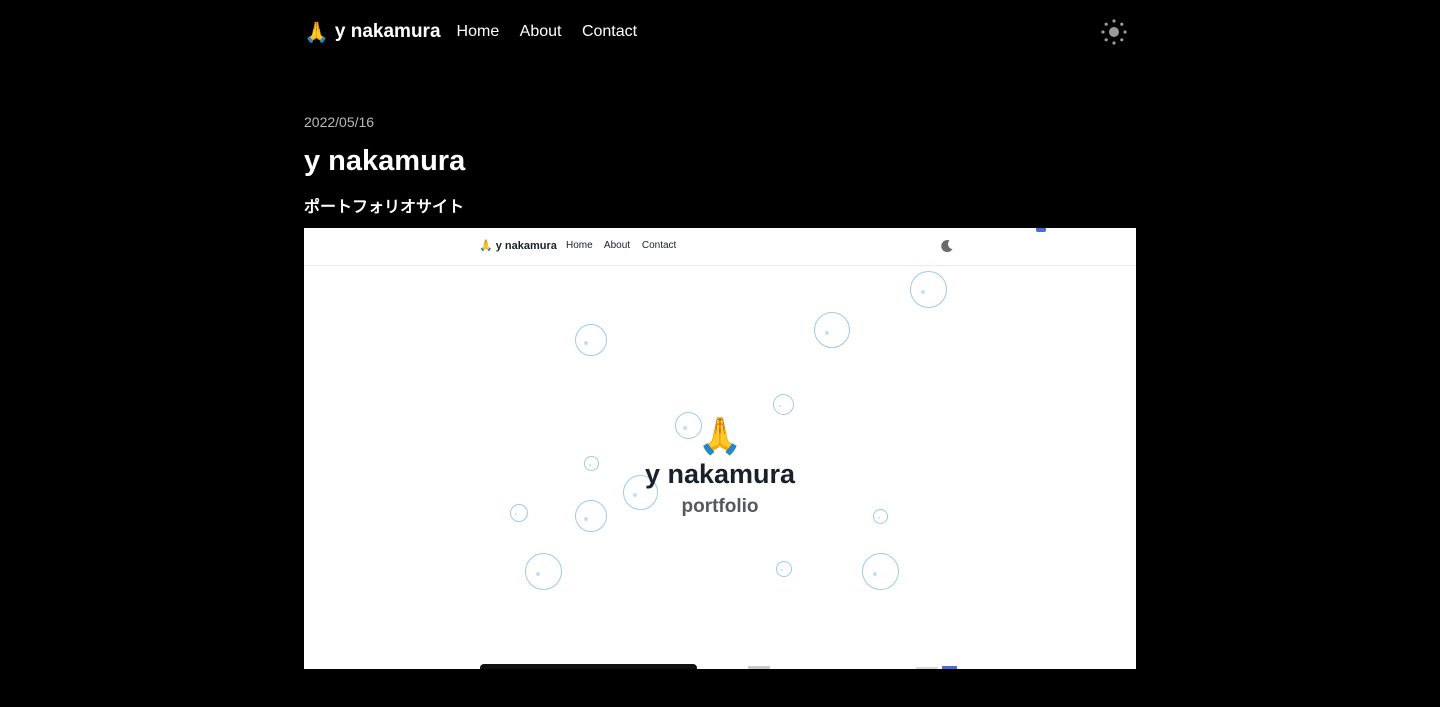 The image size is (1440, 707). Describe the element at coordinates (316, 32) in the screenshot. I see `pray-emoji-icon: 🙏` at that location.